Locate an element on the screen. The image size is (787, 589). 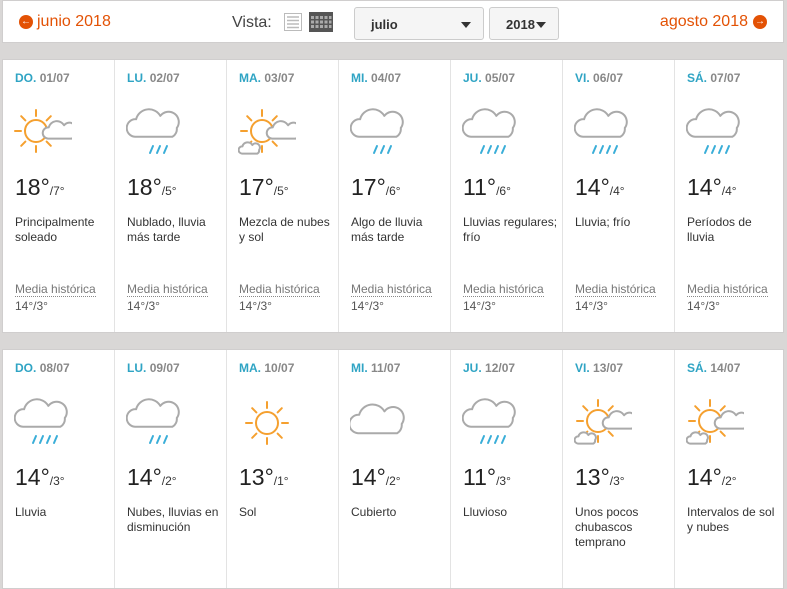
list-view-icon is located at coordinates (293, 22).